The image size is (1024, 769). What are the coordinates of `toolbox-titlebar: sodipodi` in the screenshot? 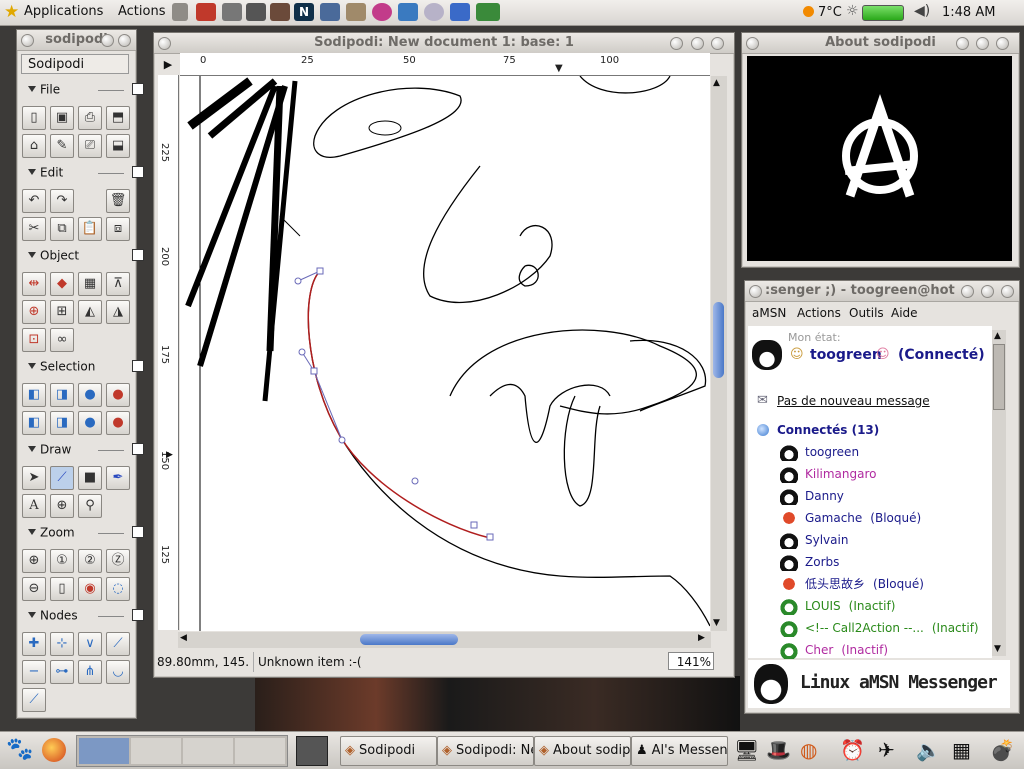 It's located at (76, 40).